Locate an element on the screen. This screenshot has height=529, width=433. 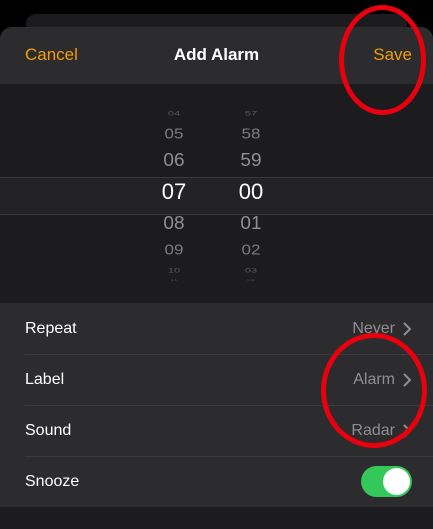
annotation-circle-save is located at coordinates (382, 60).